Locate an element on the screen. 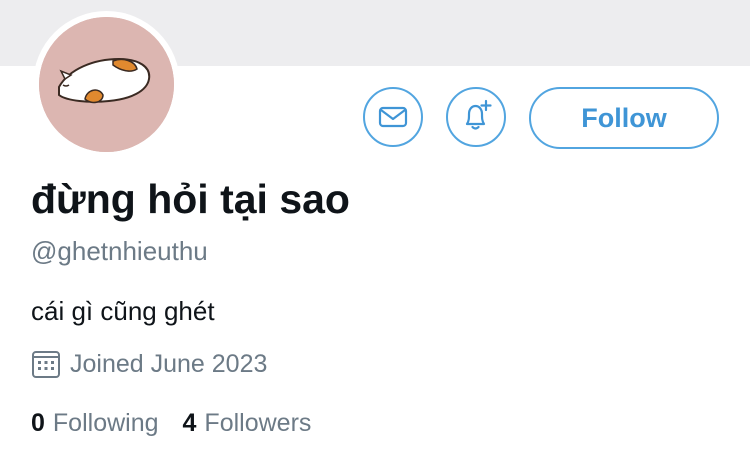 This screenshot has width=750, height=467. followers-count: 4 is located at coordinates (189, 423).